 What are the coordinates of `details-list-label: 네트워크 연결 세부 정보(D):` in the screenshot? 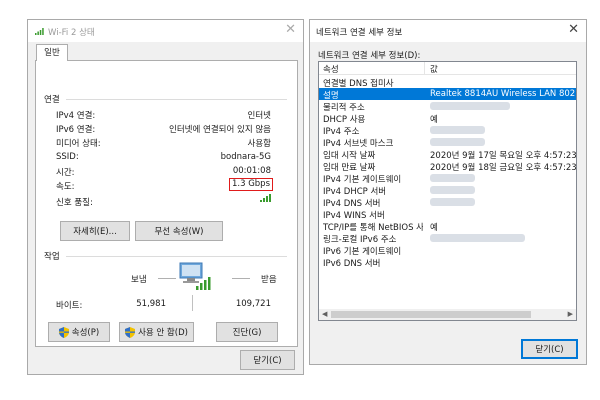 It's located at (369, 56).